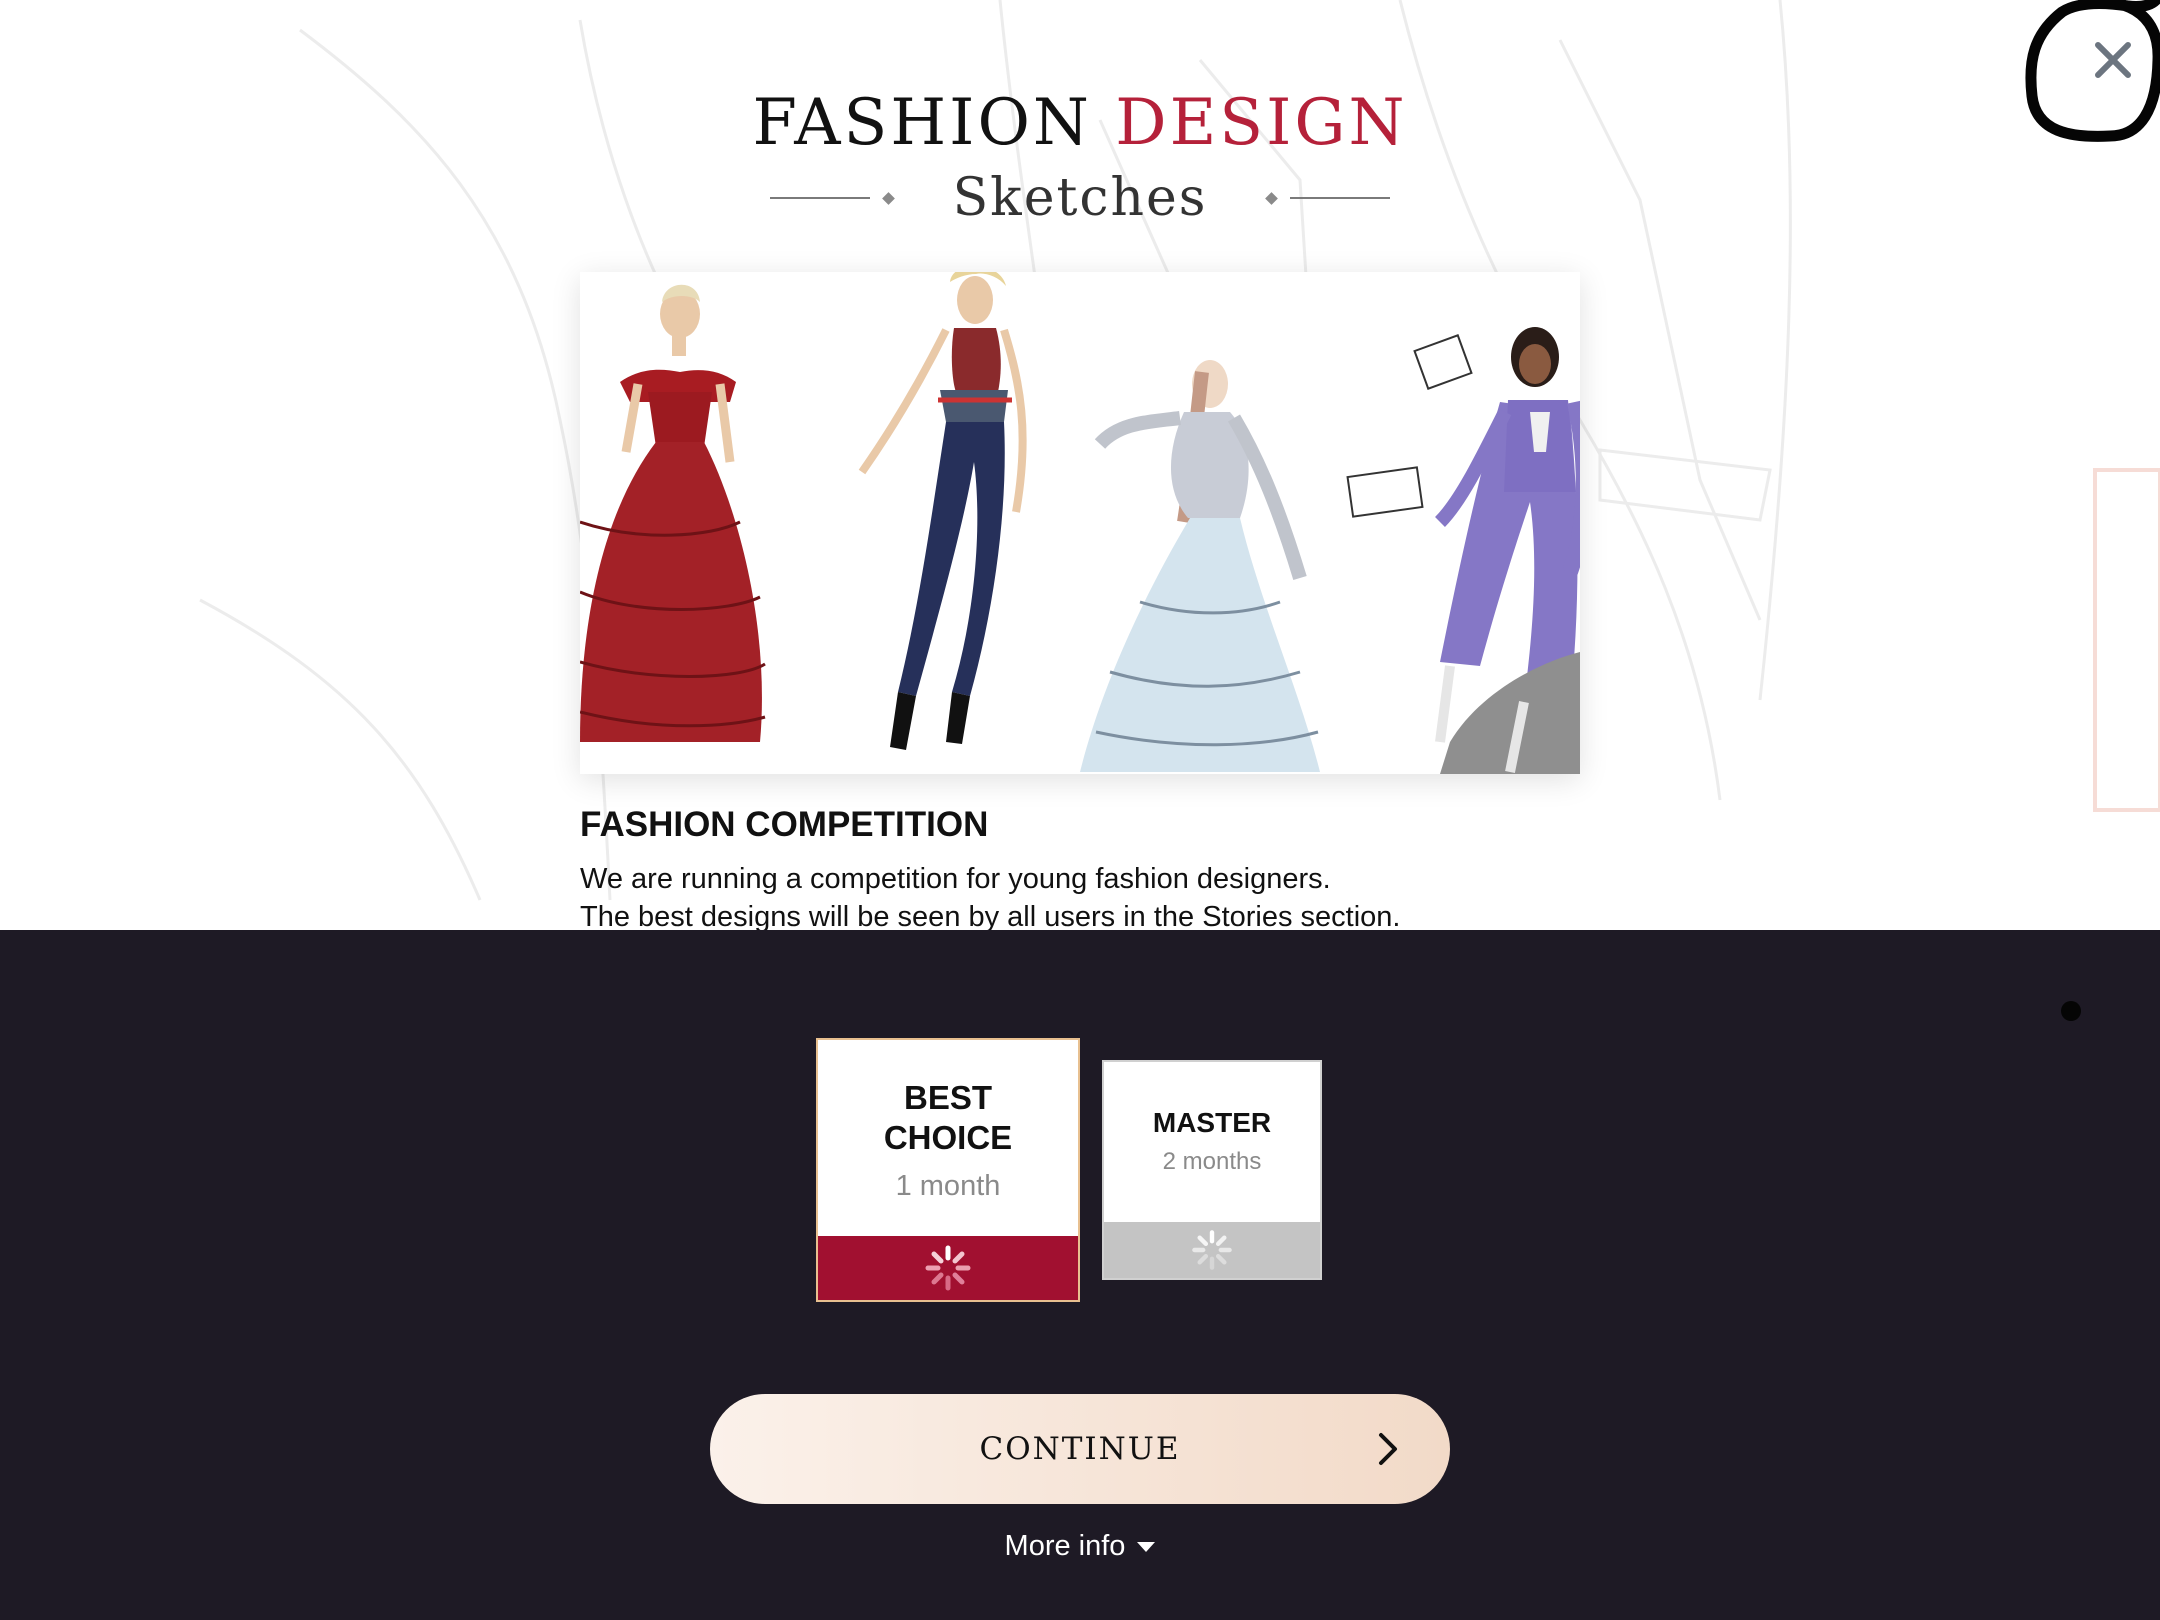 Image resolution: width=2160 pixels, height=1620 pixels. I want to click on logo-title: FASHION DESIGN, so click(1080, 123).